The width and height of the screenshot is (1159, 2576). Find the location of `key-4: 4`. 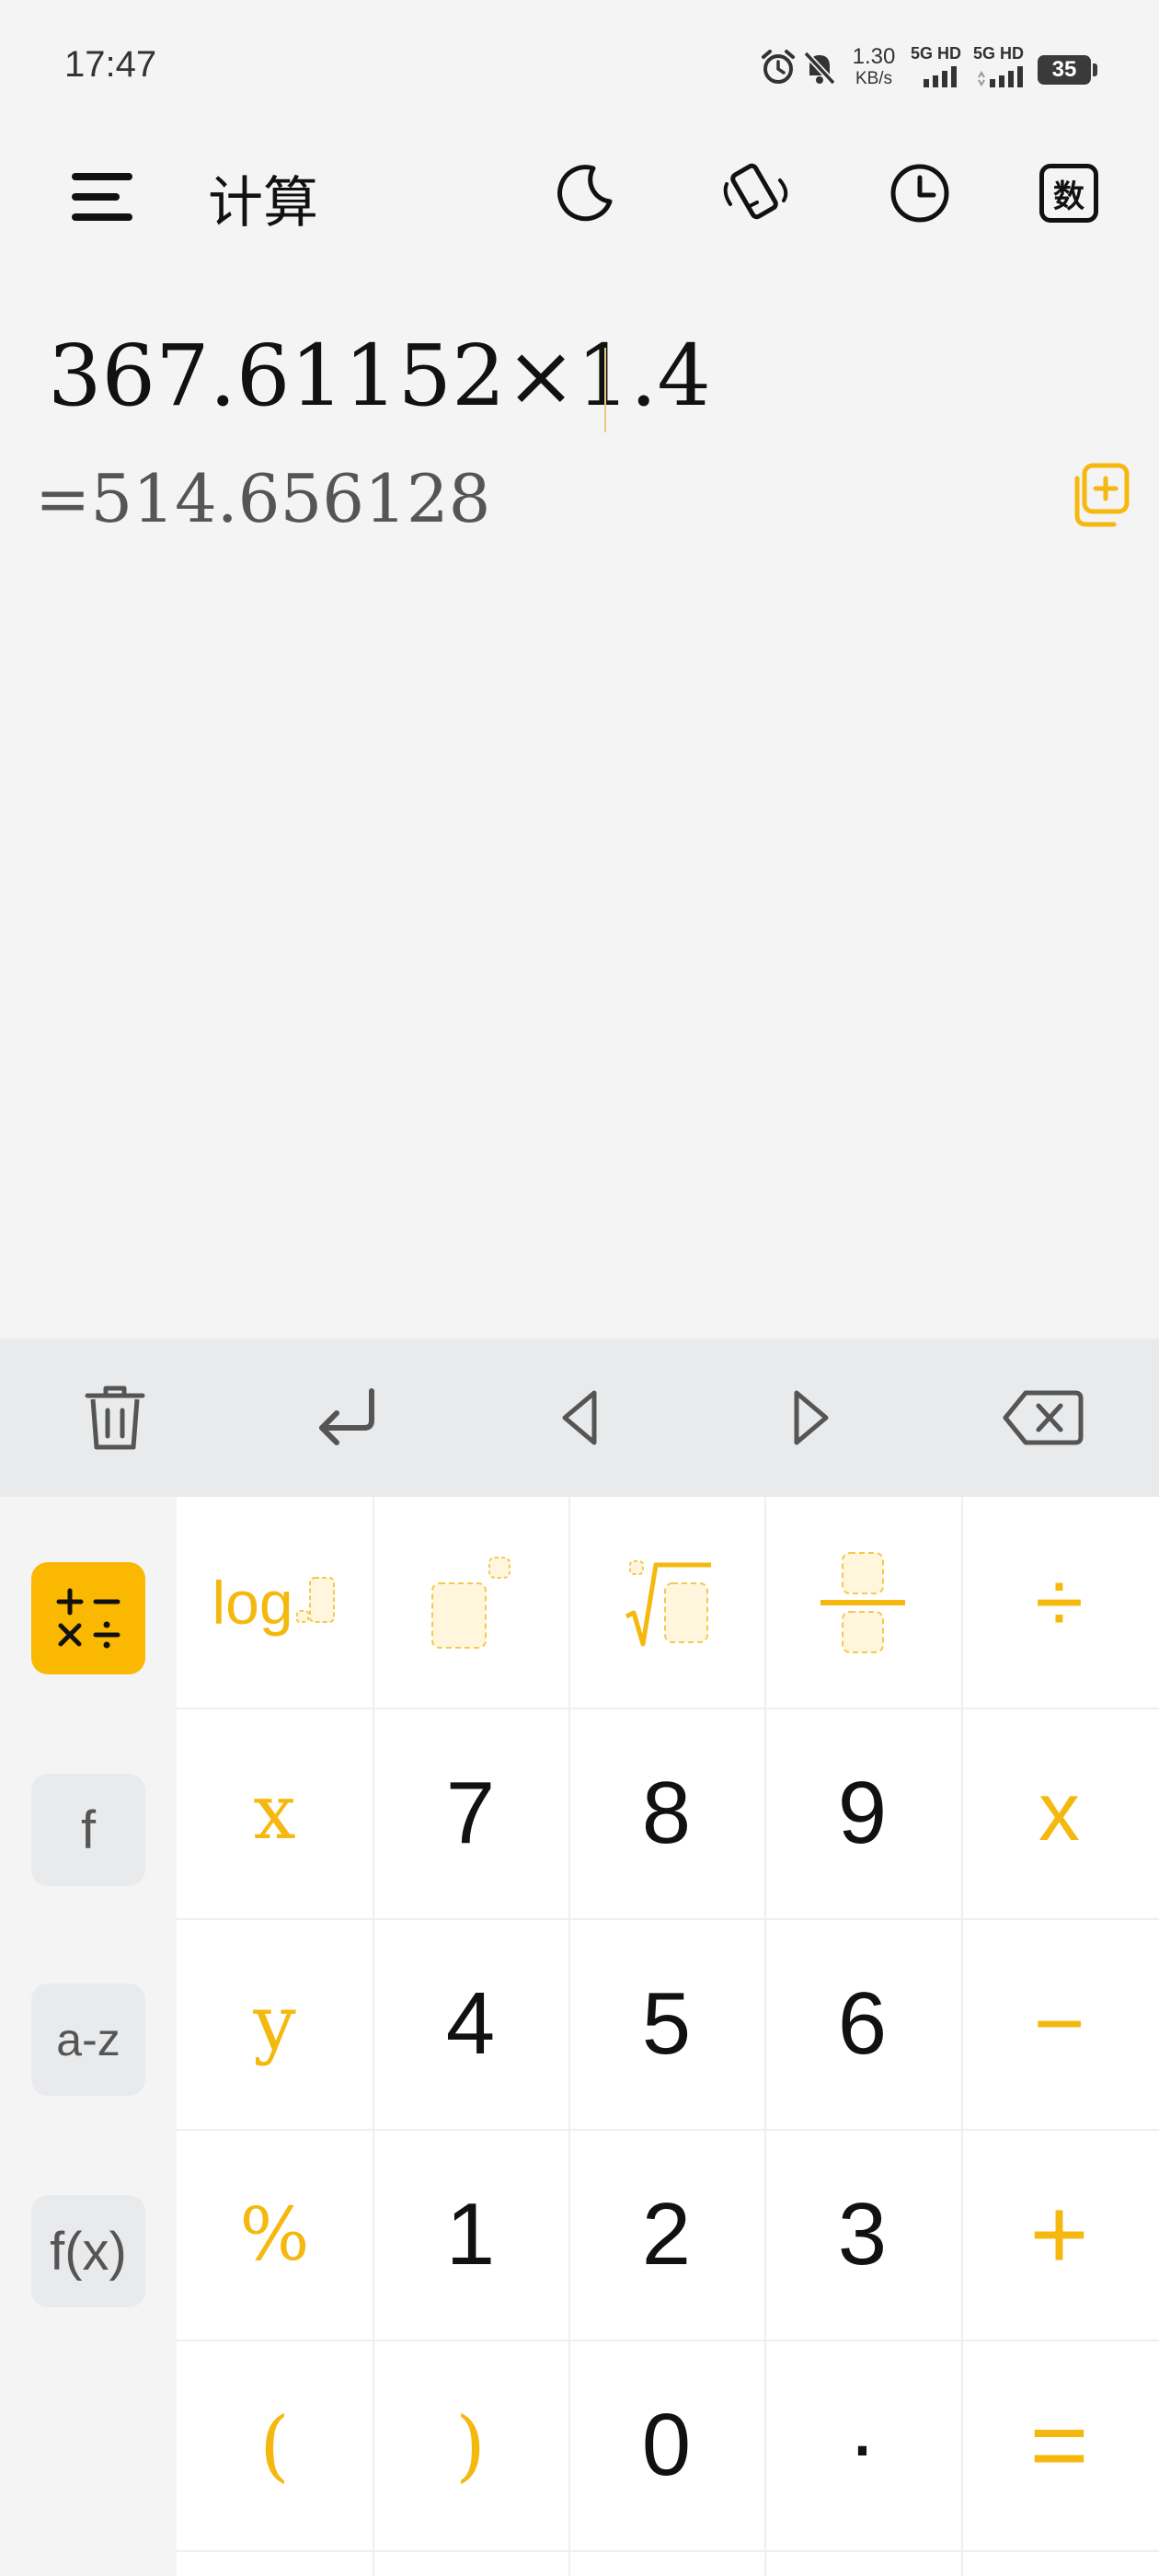

key-4: 4 is located at coordinates (470, 2024).